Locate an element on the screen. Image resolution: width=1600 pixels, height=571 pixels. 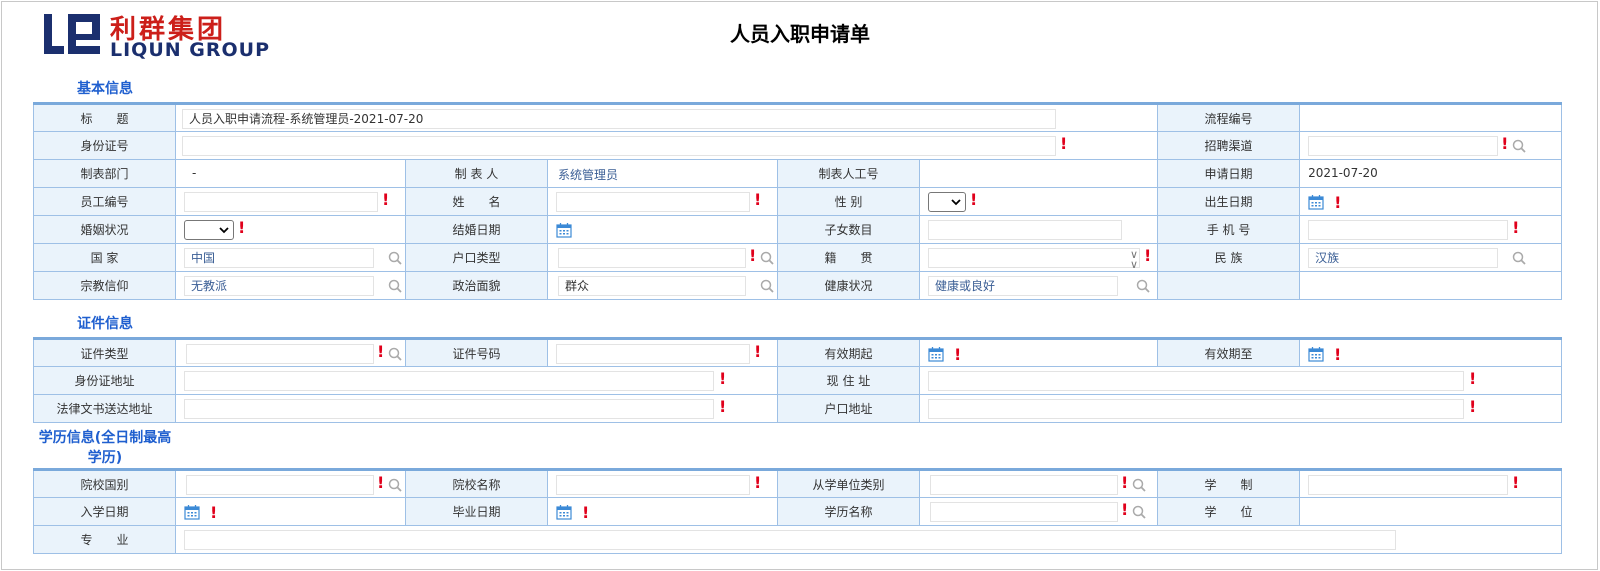
religion-input: 无教派 is located at coordinates (279, 286).